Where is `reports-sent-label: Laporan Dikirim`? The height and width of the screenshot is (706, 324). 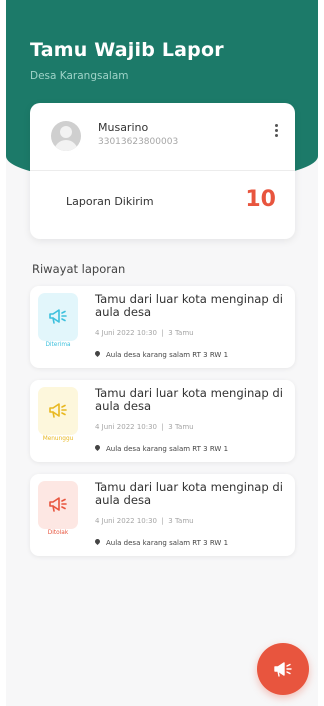 reports-sent-label: Laporan Dikirim is located at coordinates (110, 201).